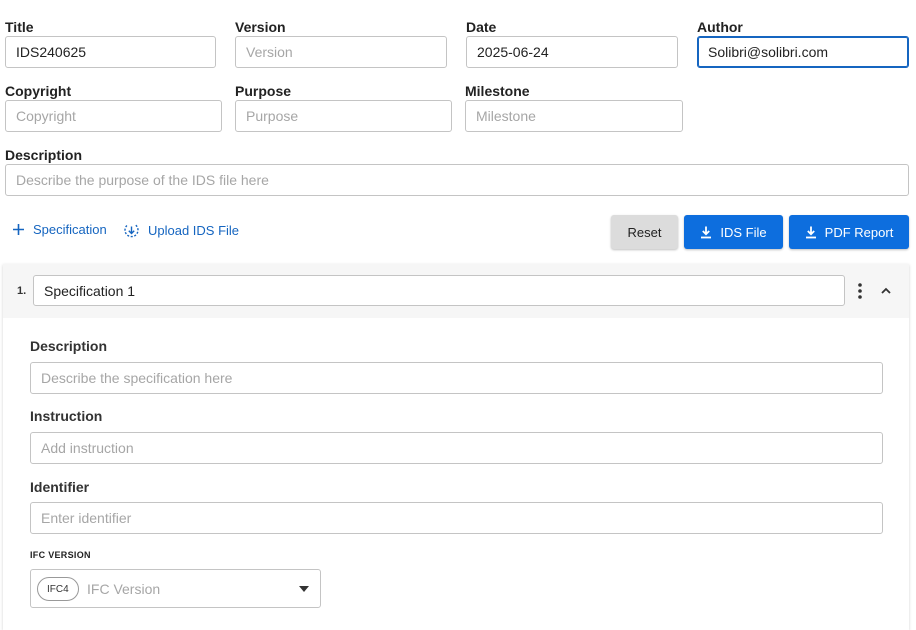  Describe the element at coordinates (720, 27) in the screenshot. I see `author-label: Author` at that location.